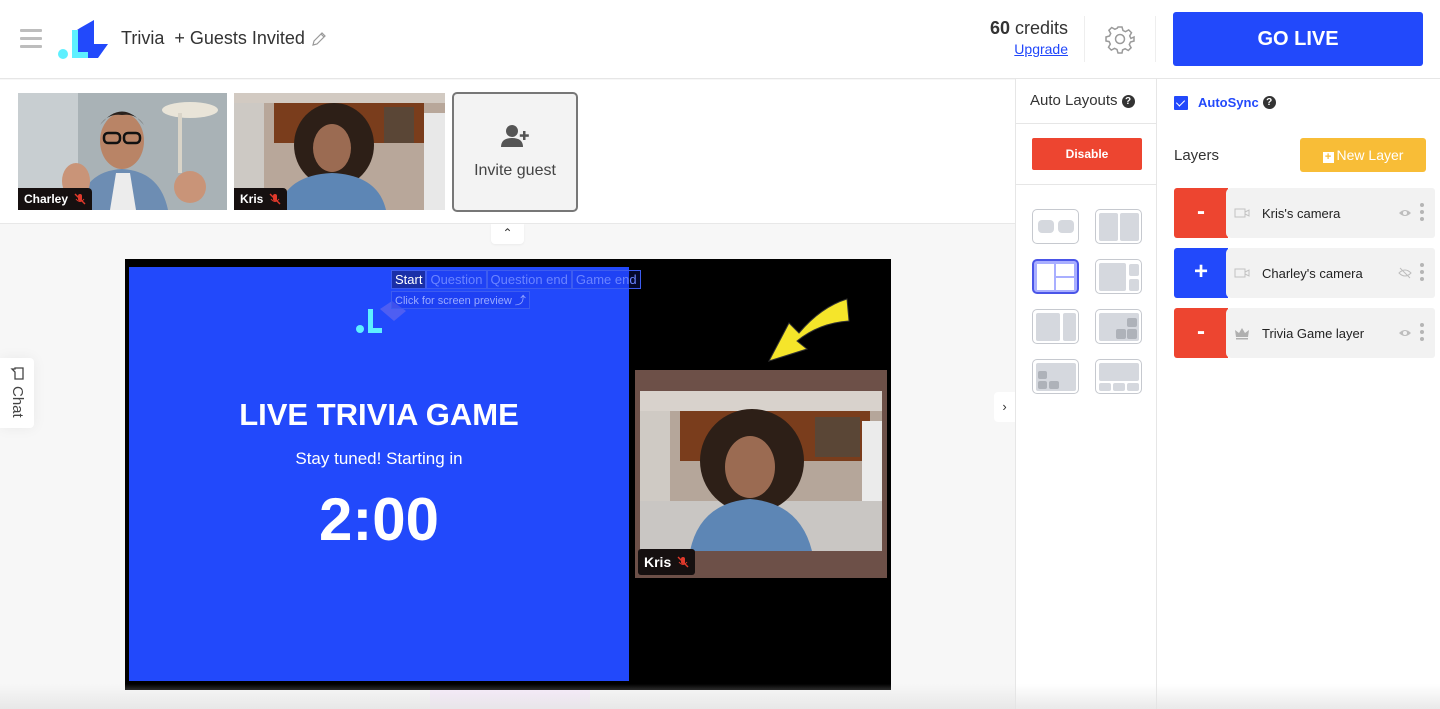 This screenshot has width=1440, height=709. I want to click on chat-tab: Chat, so click(17, 393).